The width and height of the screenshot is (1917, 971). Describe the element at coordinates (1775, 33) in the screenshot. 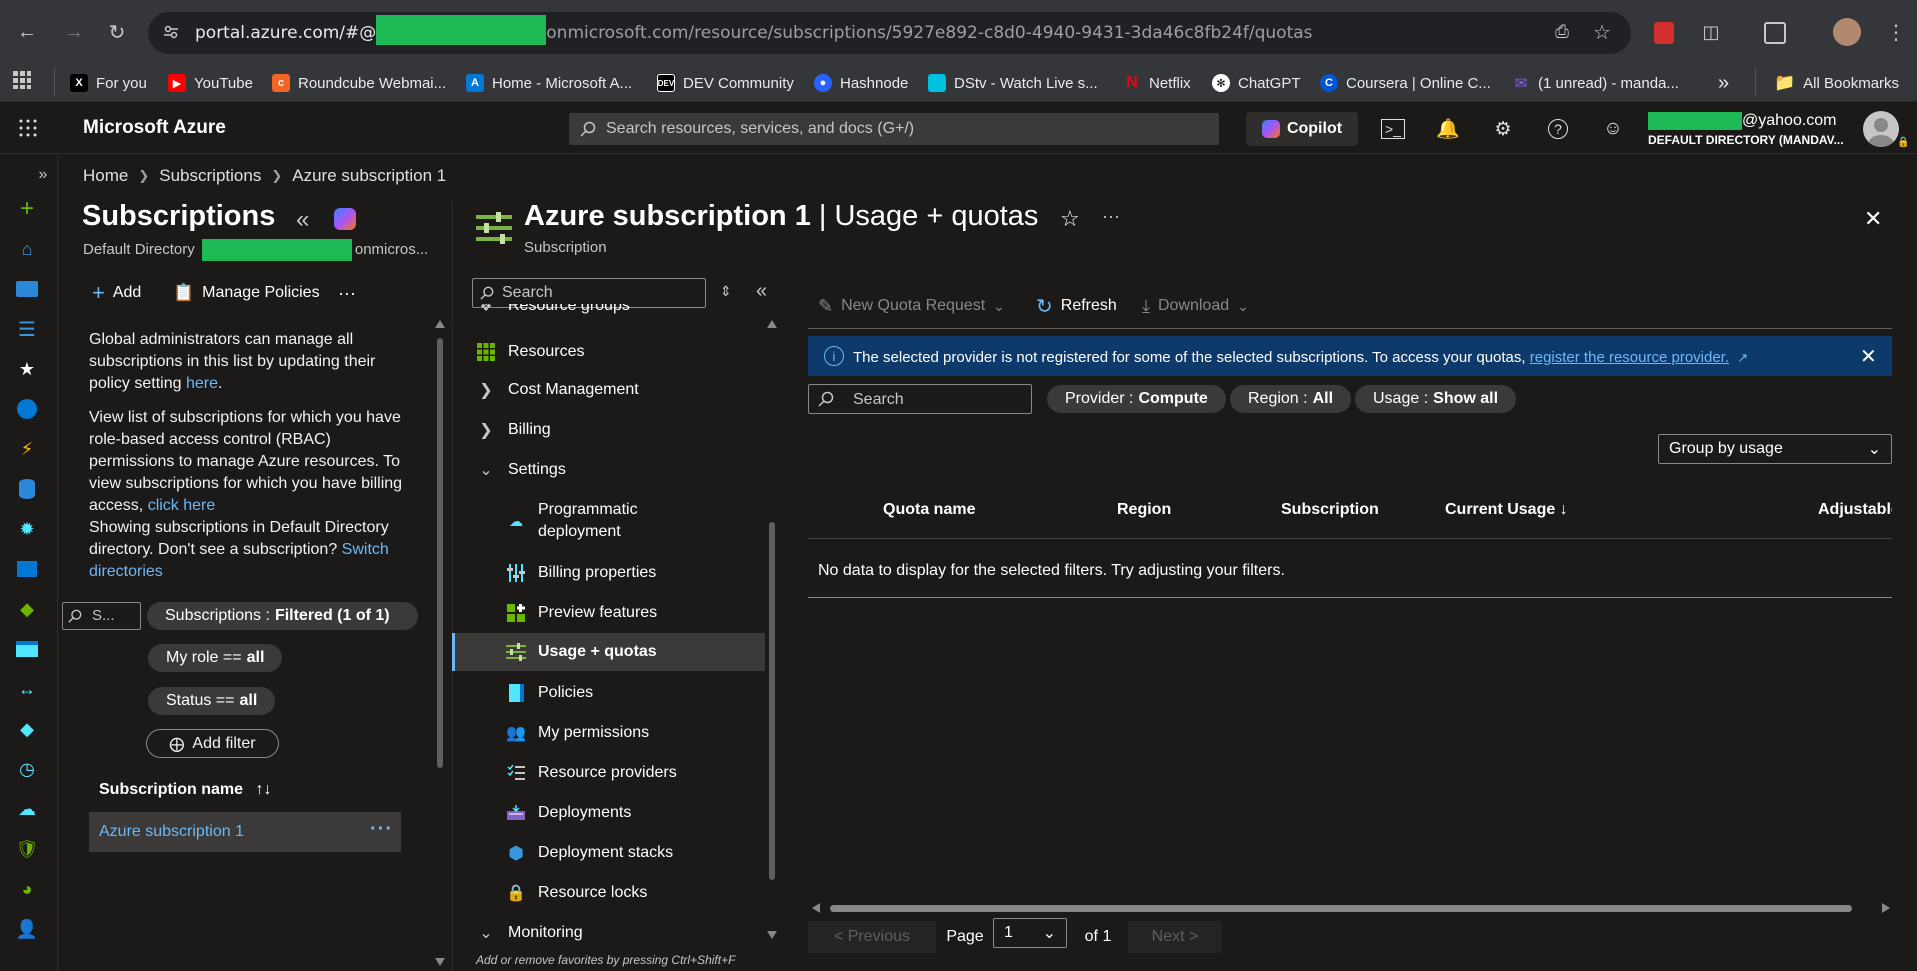

I see `translate-icon` at that location.